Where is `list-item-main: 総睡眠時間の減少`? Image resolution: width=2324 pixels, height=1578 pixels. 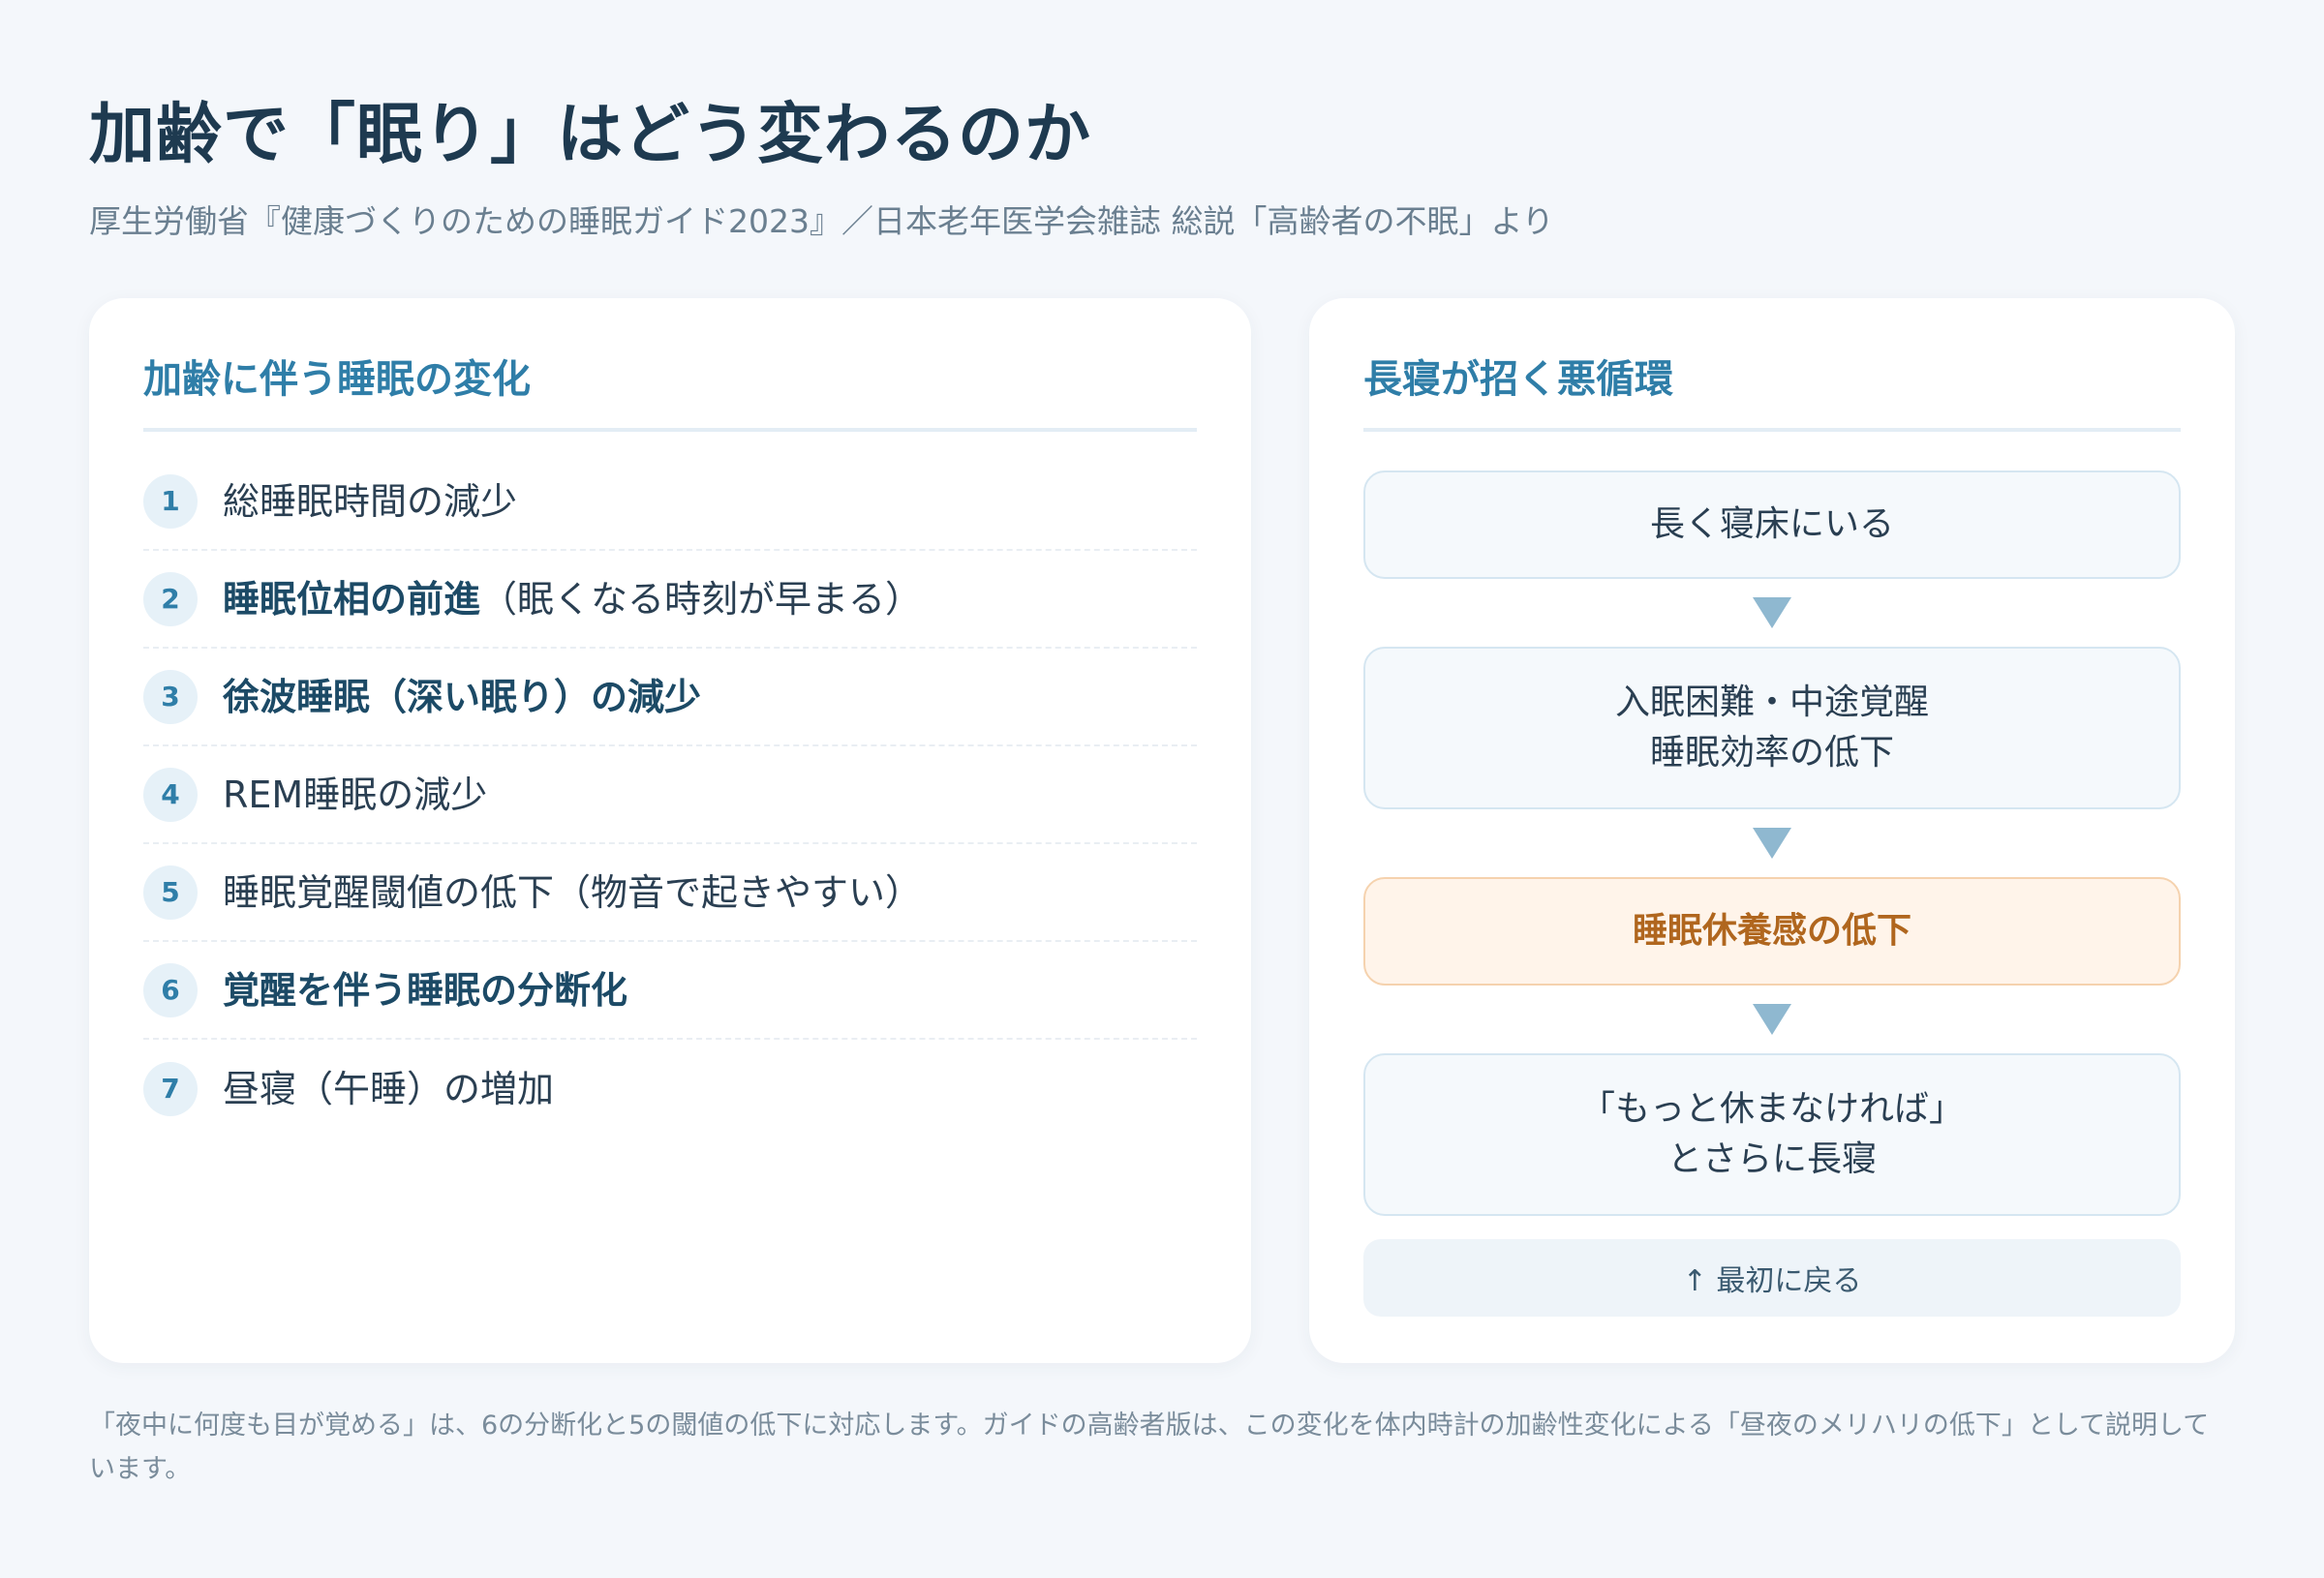 list-item-main: 総睡眠時間の減少 is located at coordinates (371, 501).